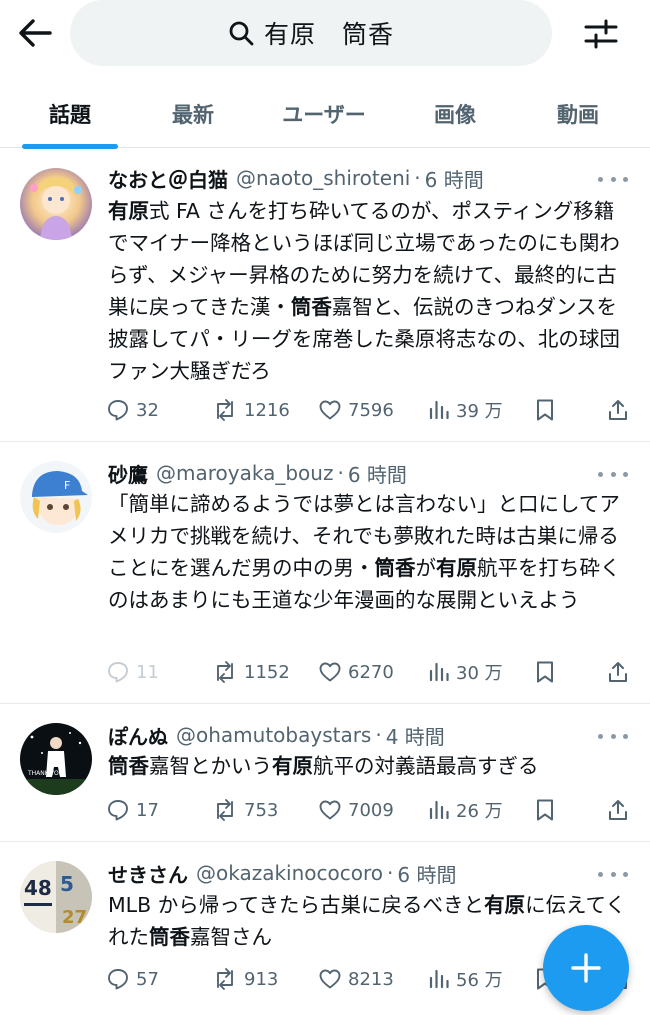 The width and height of the screenshot is (650, 1015). Describe the element at coordinates (56, 204) in the screenshot. I see `avatar` at that location.